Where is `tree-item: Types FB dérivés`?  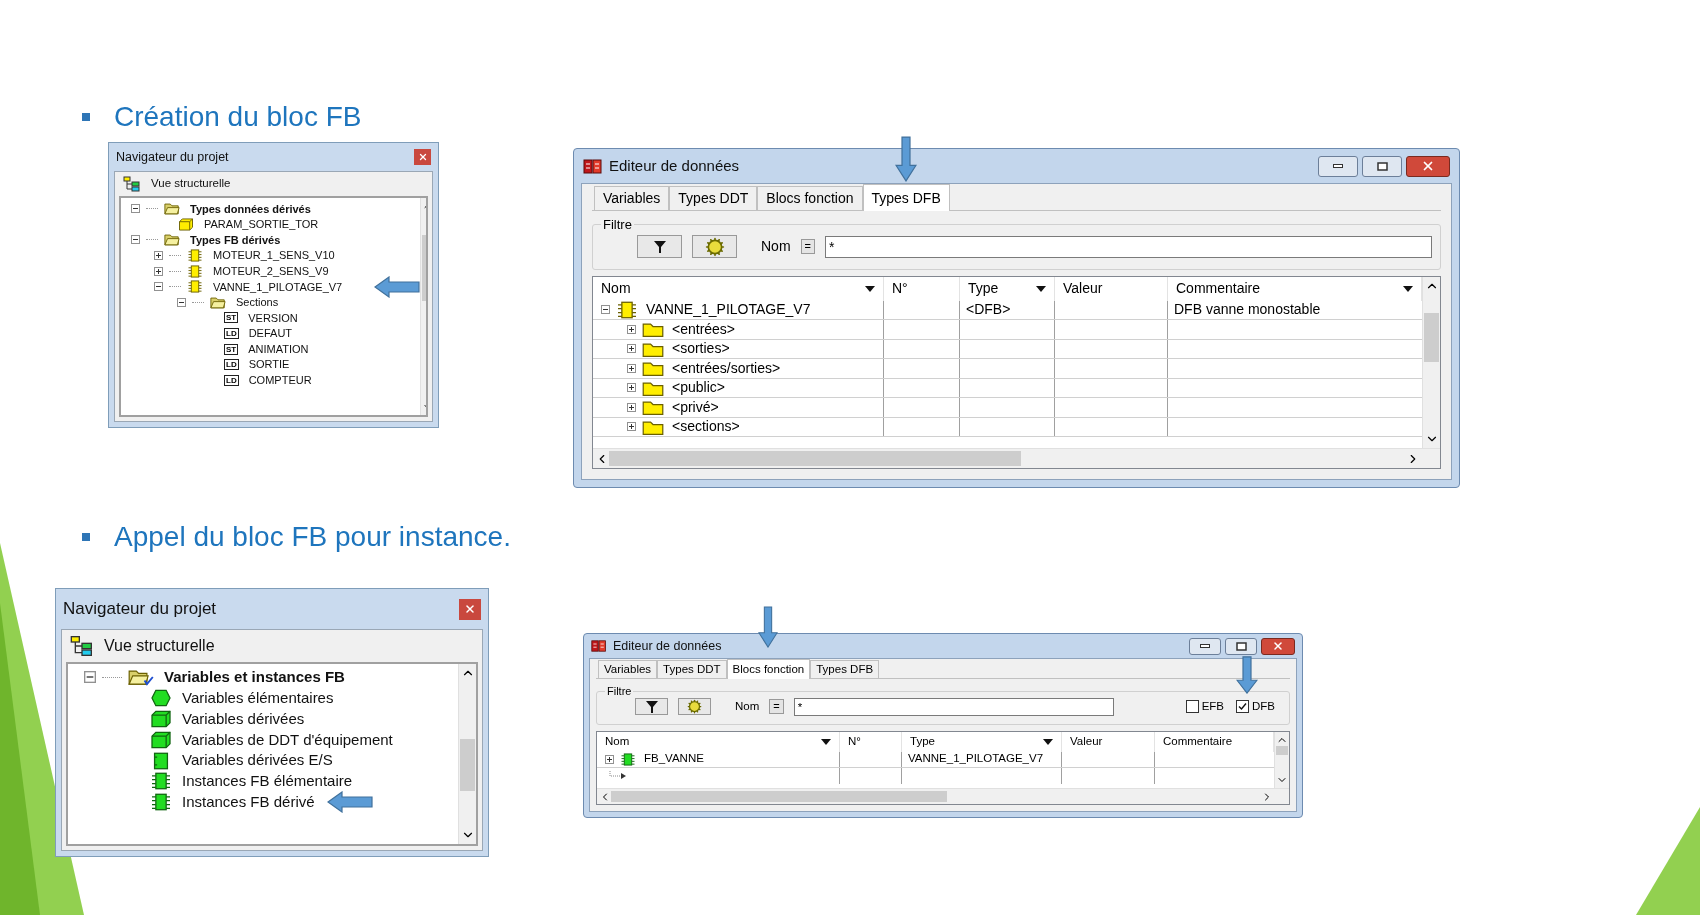
tree-item: Types FB dérivés is located at coordinates (235, 240).